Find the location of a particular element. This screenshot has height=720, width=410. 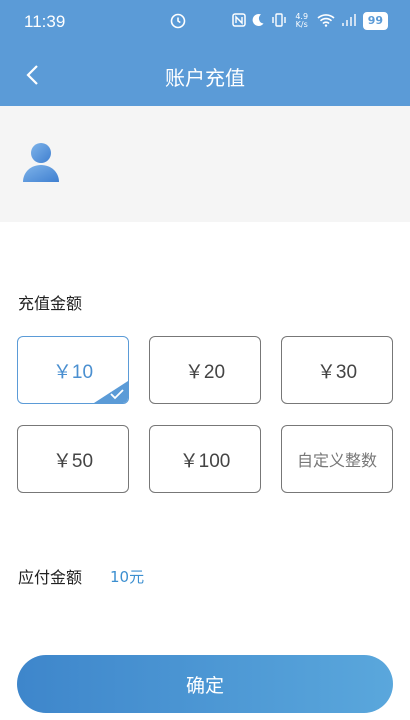

option-label: 自定义整数 is located at coordinates (336, 460).